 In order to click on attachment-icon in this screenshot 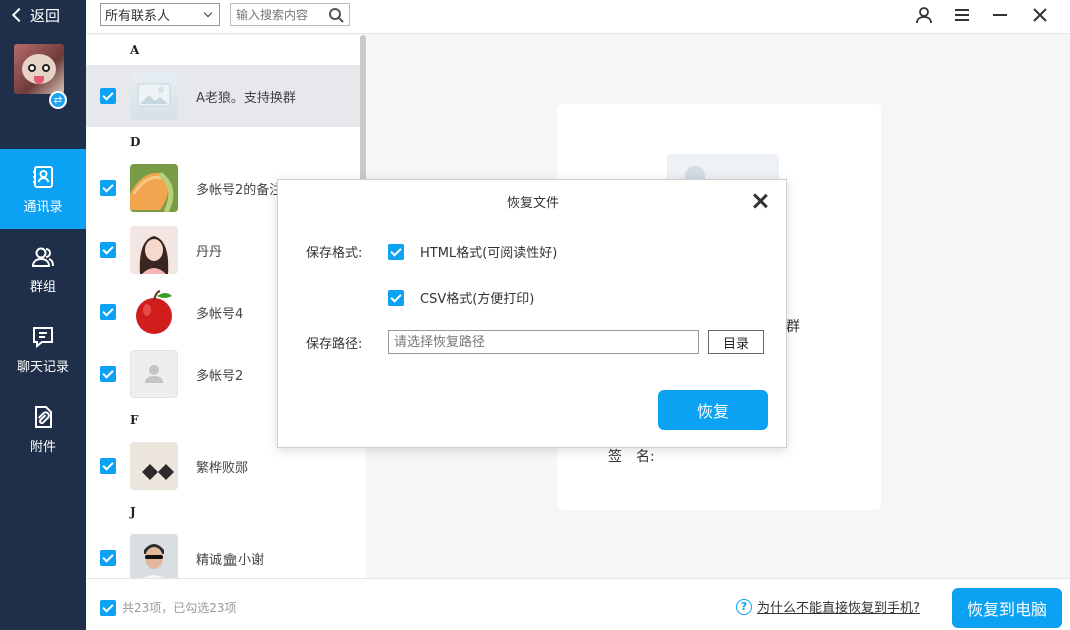, I will do `click(43, 416)`.